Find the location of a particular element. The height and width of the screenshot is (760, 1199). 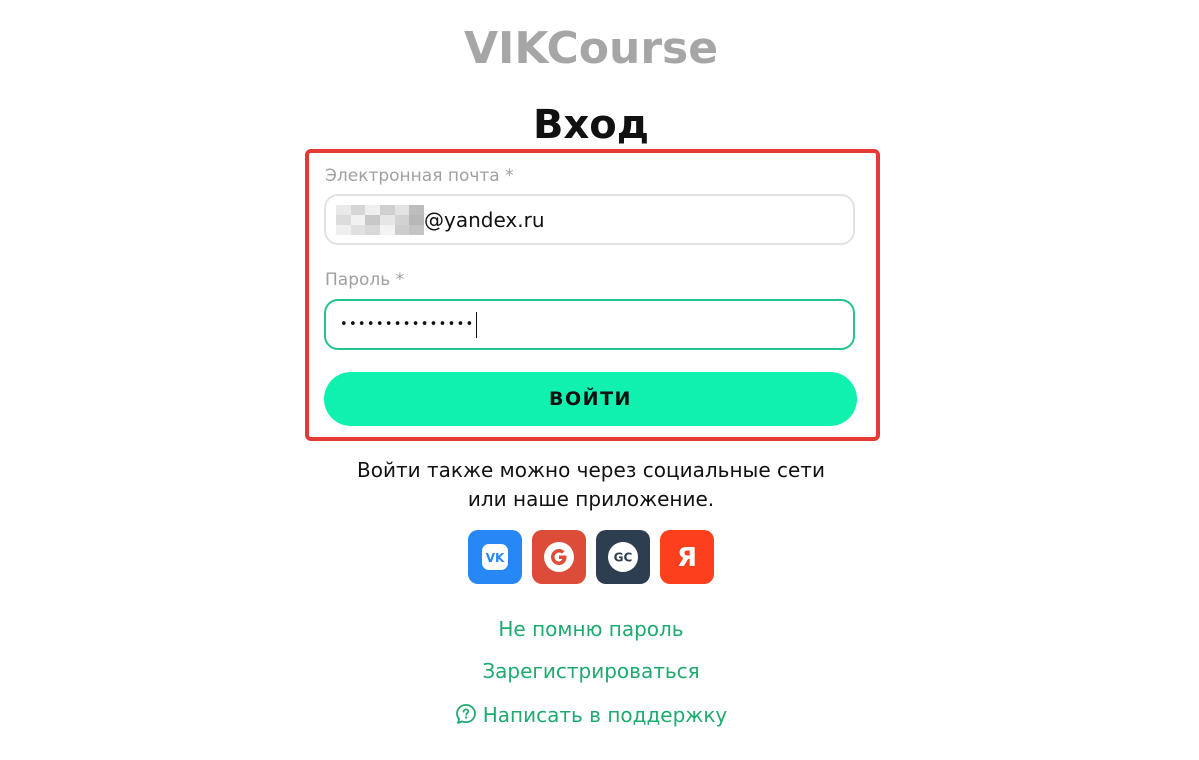

email-field: @yandex.ru is located at coordinates (589, 219).